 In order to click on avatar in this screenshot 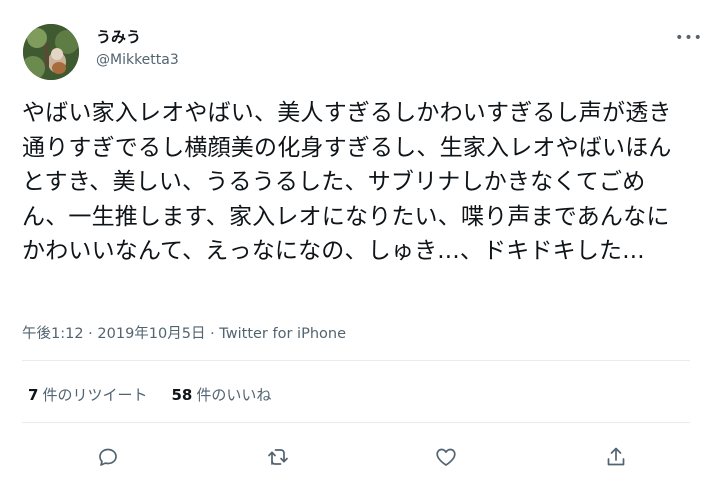, I will do `click(51, 52)`.